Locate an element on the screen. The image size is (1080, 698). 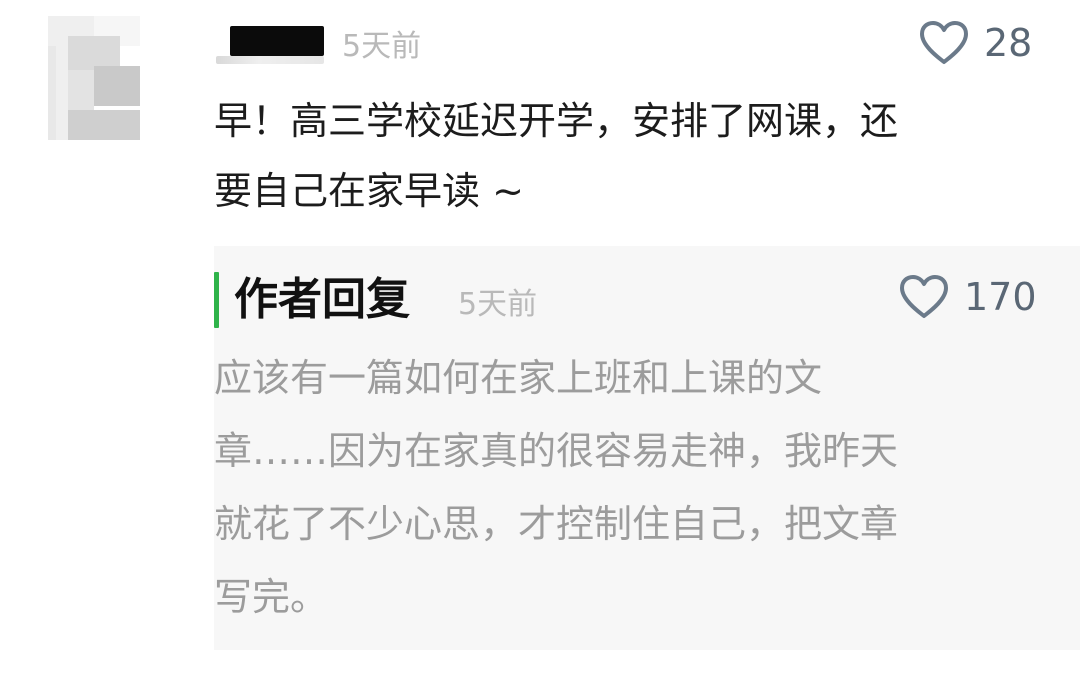
username-censored is located at coordinates (270, 46).